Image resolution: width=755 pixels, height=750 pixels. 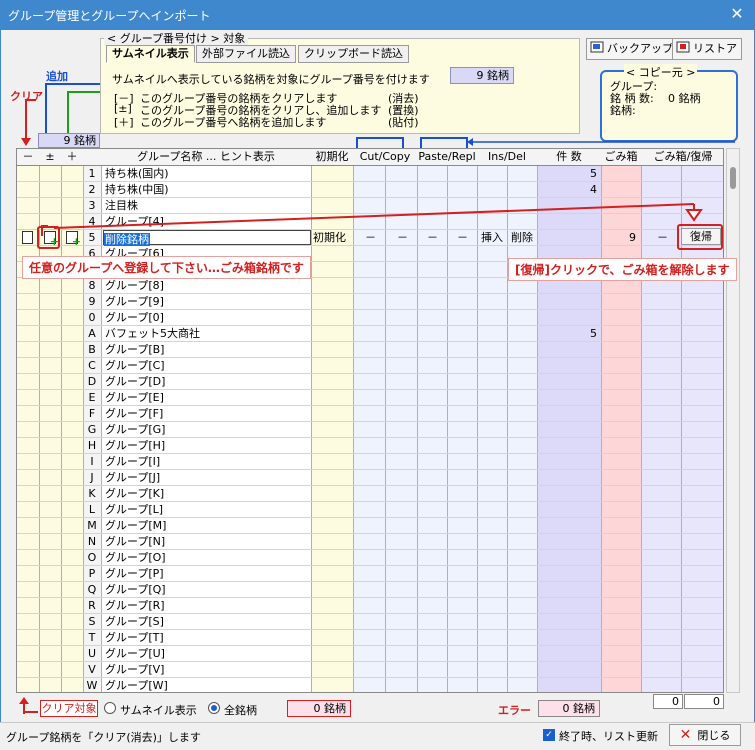 I want to click on copy-source-stock-label: 銘柄:, so click(x=623, y=110).